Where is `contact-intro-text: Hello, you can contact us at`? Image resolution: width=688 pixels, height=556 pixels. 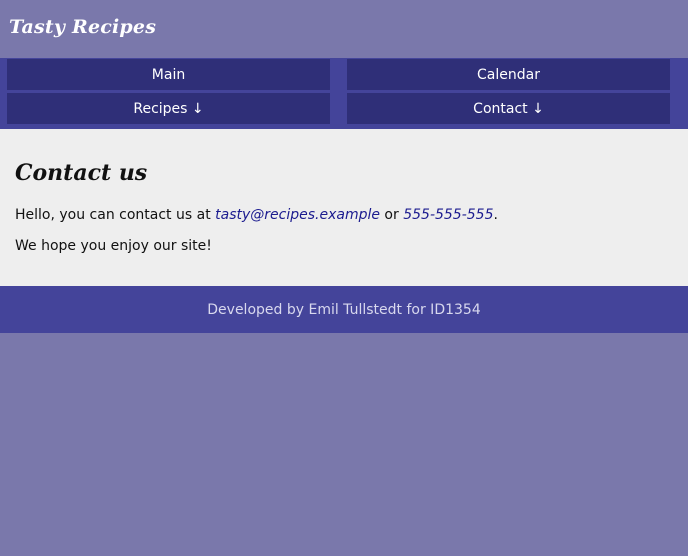
contact-intro-text: Hello, you can contact us at is located at coordinates (115, 215).